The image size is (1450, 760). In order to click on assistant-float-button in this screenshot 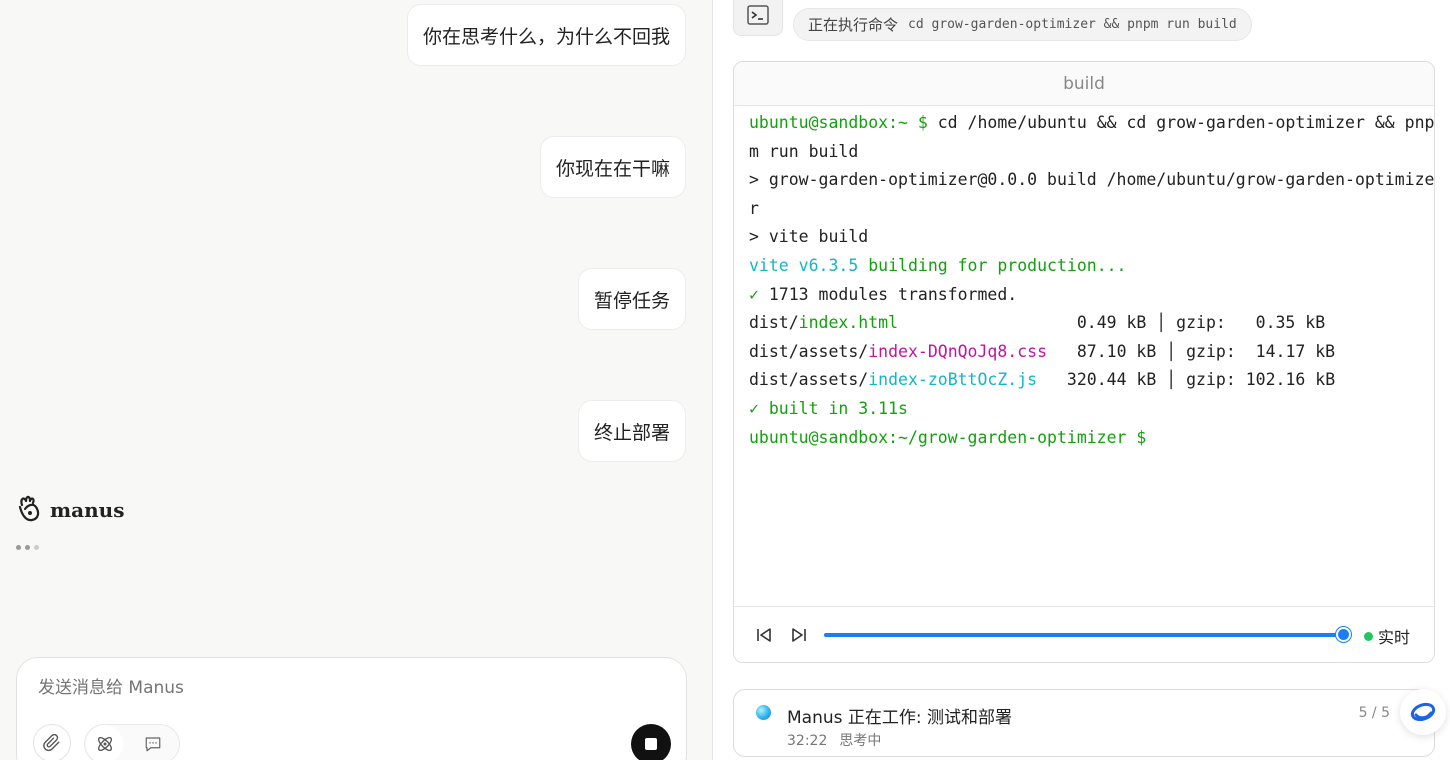, I will do `click(1423, 712)`.